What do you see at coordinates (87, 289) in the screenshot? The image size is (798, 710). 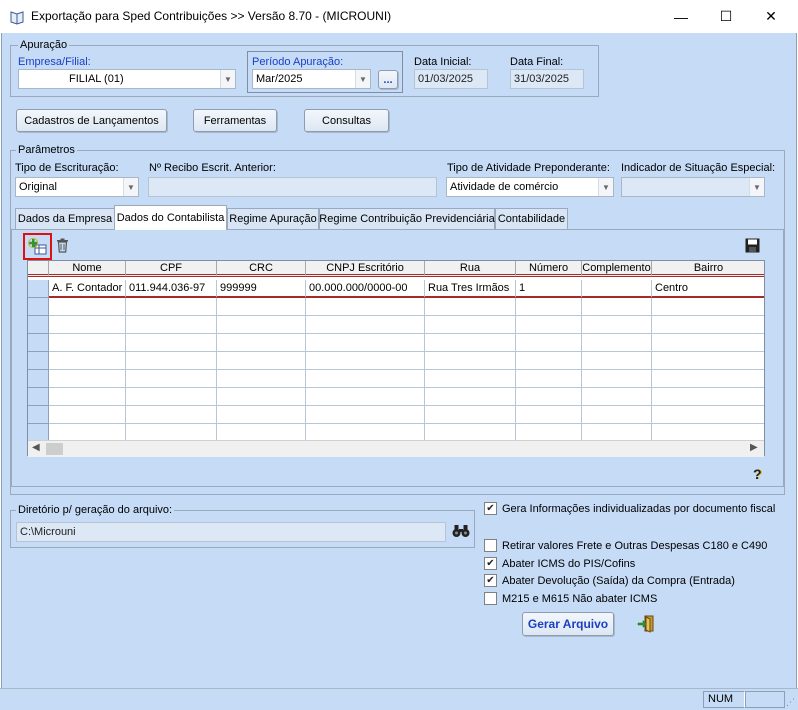 I see `table-cell: A. F. Contador` at bounding box center [87, 289].